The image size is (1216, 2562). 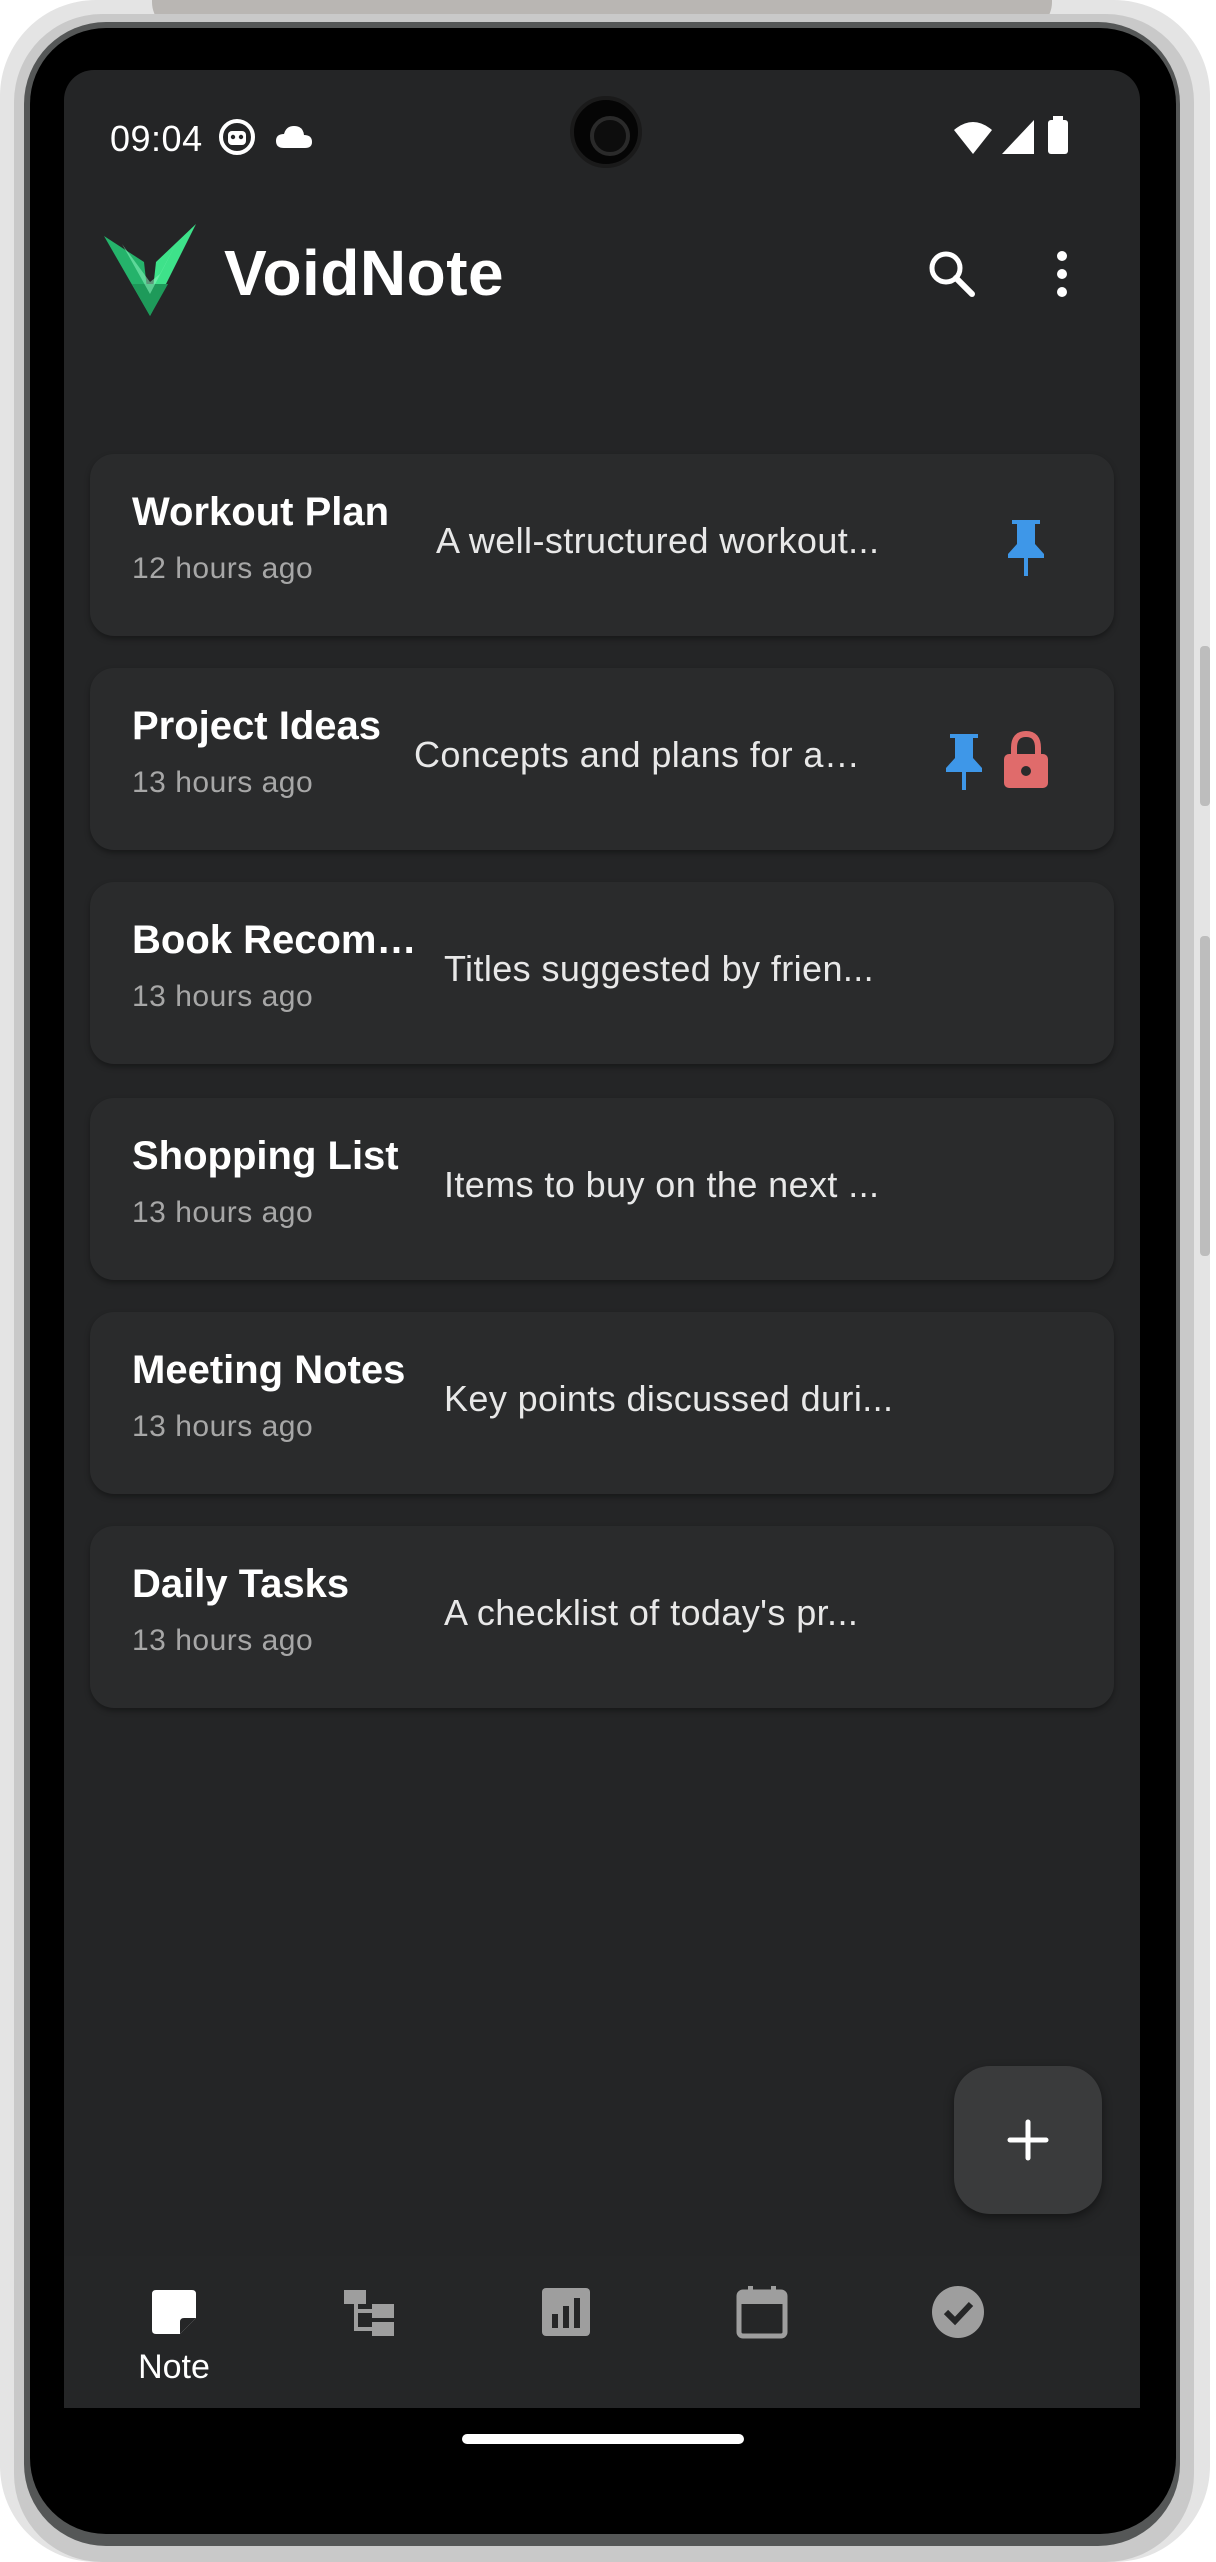 I want to click on device-volume-button, so click(x=1205, y=1096).